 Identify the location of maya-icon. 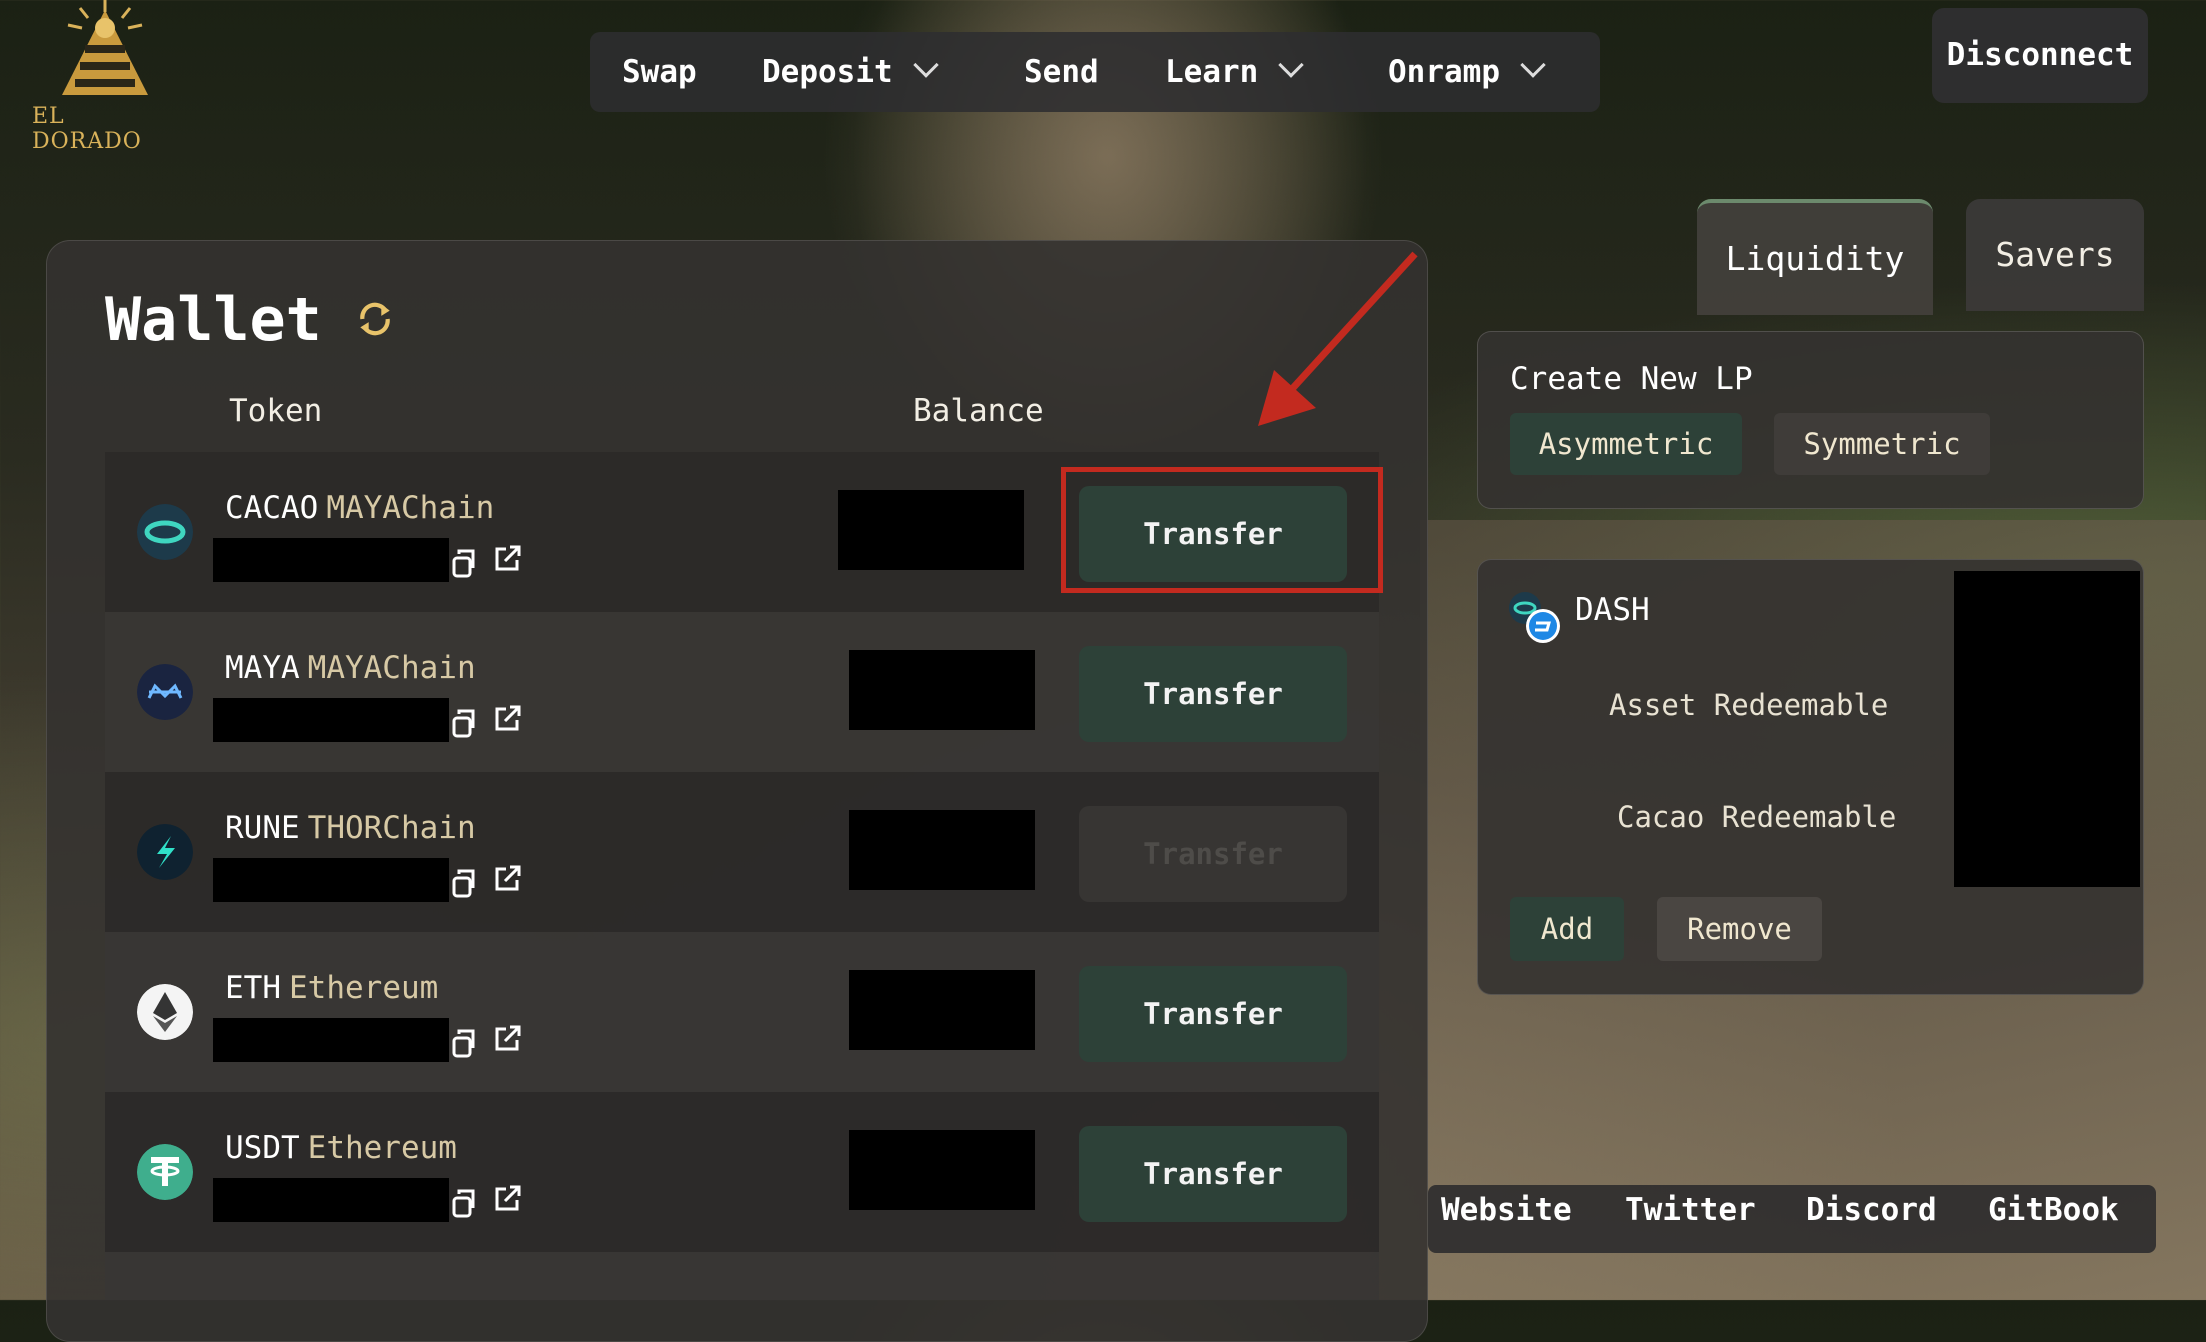
(165, 692).